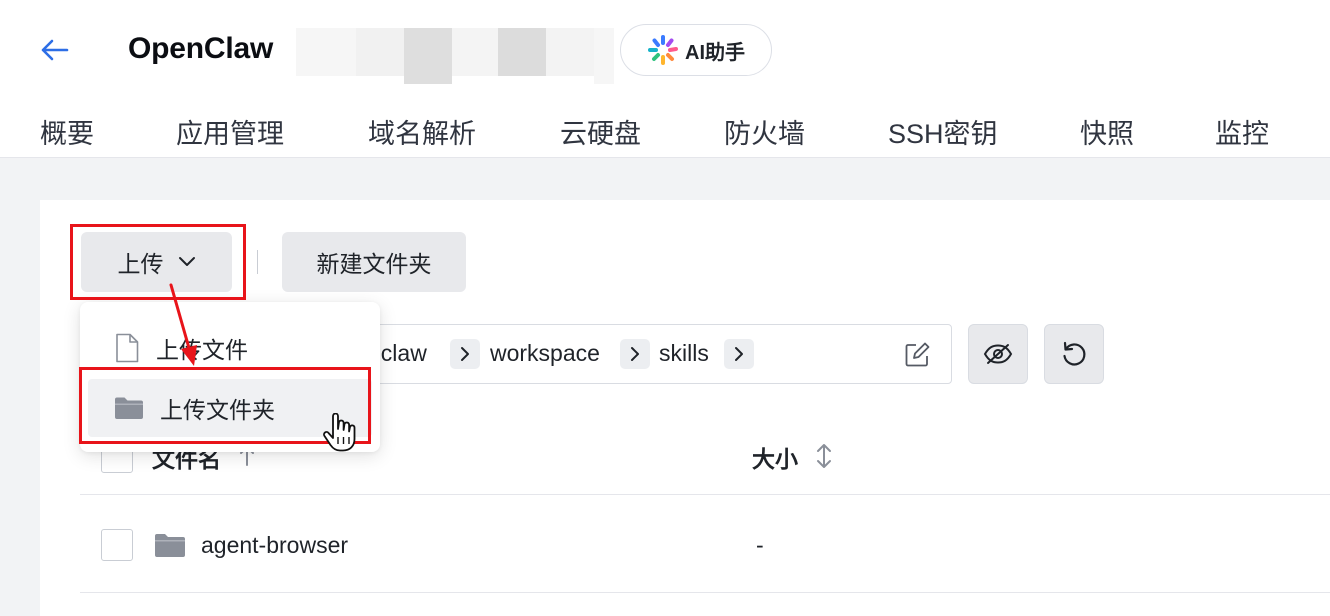  Describe the element at coordinates (422, 131) in the screenshot. I see `tab-dns: 域名解析` at that location.